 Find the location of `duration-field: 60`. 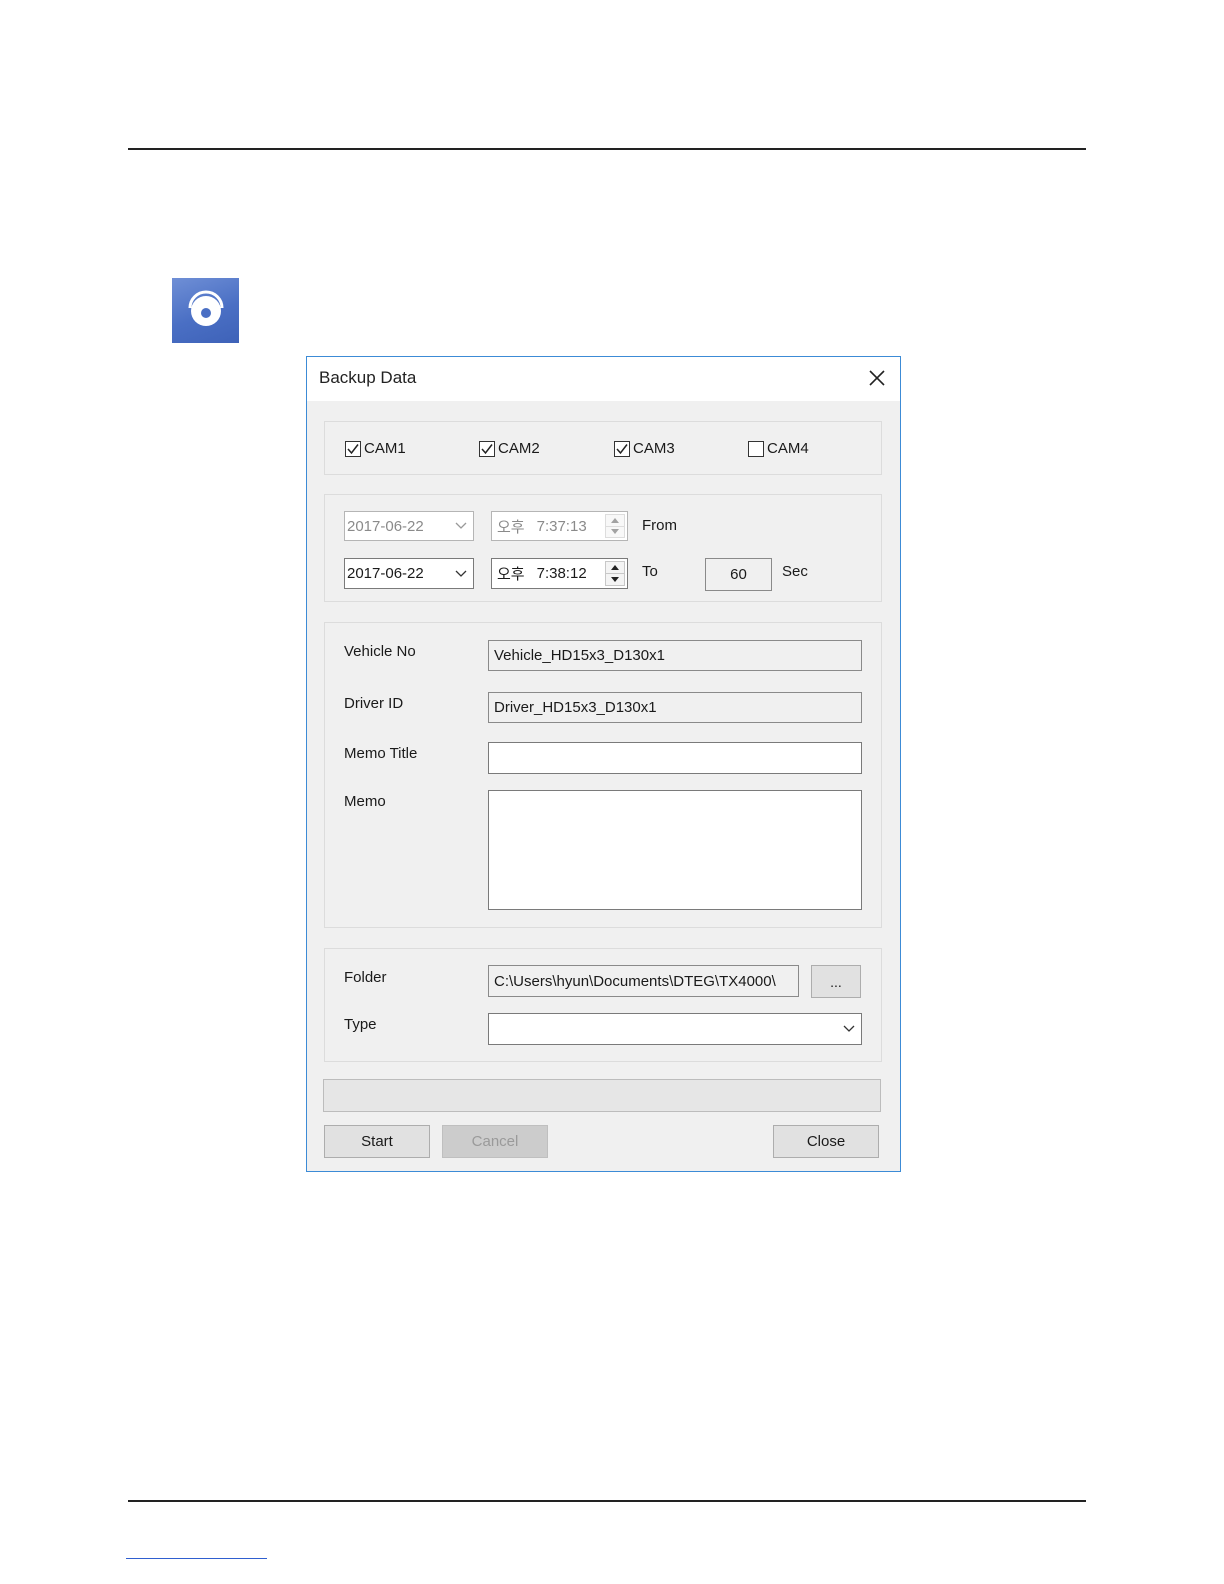

duration-field: 60 is located at coordinates (738, 574).